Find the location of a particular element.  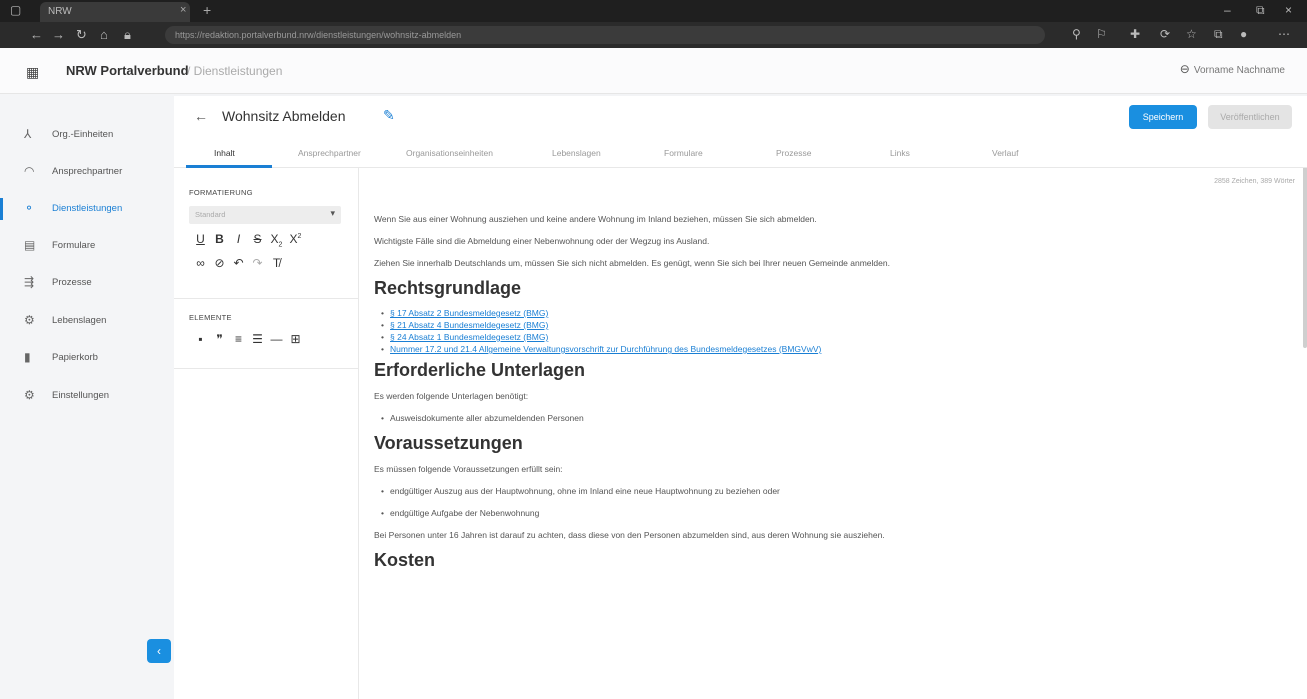

tab-verlauf: Verlauf is located at coordinates (1005, 153).